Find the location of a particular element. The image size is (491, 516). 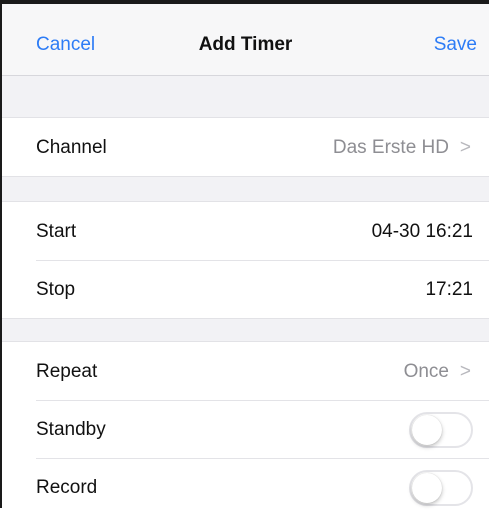

repeat-row: Repeat Once > is located at coordinates (245, 371).